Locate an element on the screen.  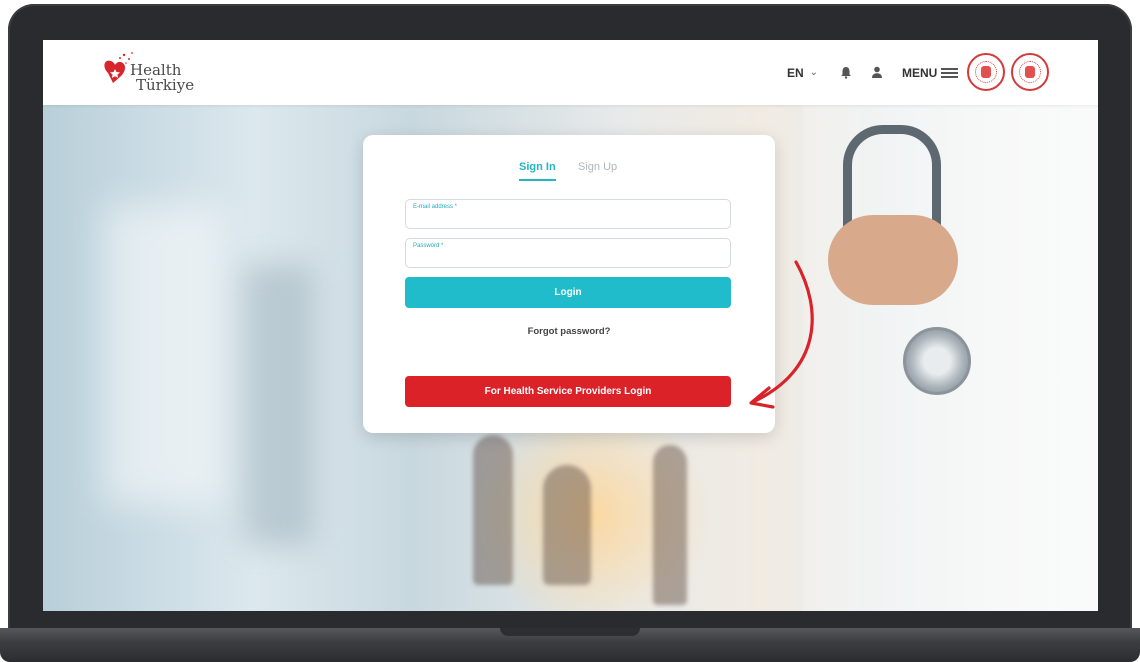
user-icon is located at coordinates (877, 72).